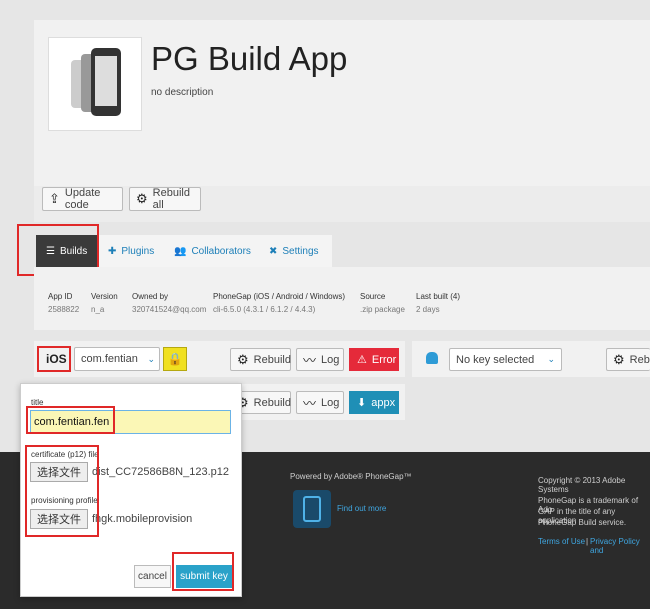  What do you see at coordinates (150, 296) in the screenshot?
I see `meta-owner-header: Owned by` at bounding box center [150, 296].